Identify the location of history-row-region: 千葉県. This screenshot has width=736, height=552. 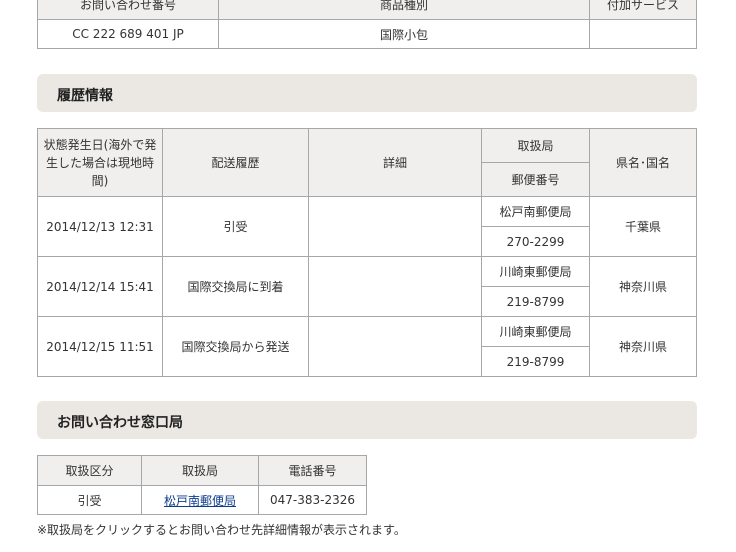
(643, 226).